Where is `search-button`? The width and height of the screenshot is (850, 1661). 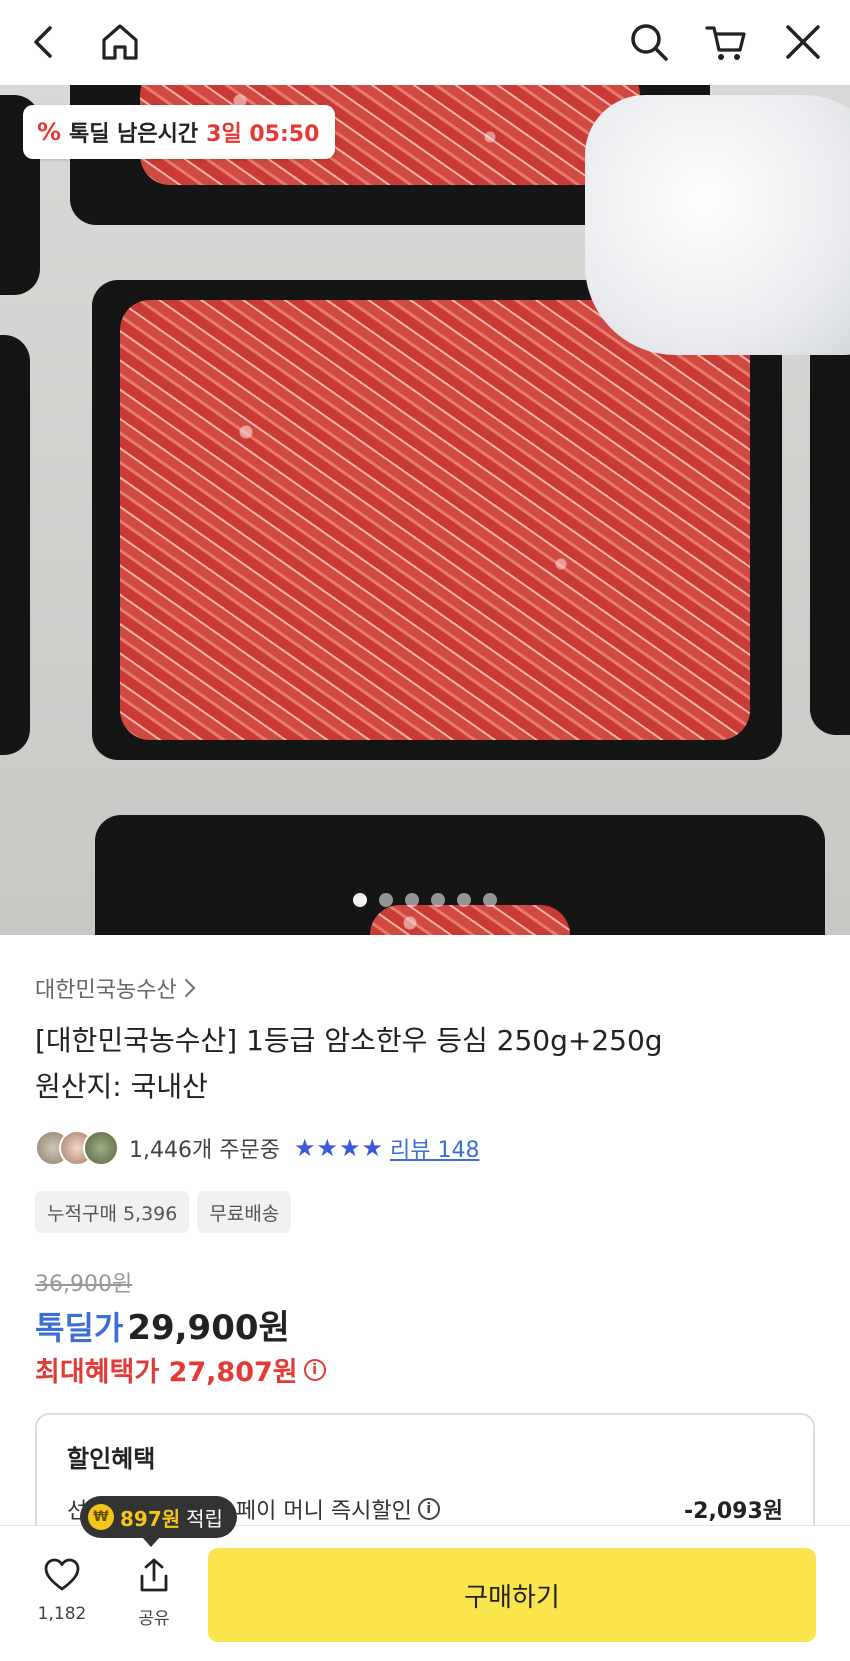
search-button is located at coordinates (649, 42).